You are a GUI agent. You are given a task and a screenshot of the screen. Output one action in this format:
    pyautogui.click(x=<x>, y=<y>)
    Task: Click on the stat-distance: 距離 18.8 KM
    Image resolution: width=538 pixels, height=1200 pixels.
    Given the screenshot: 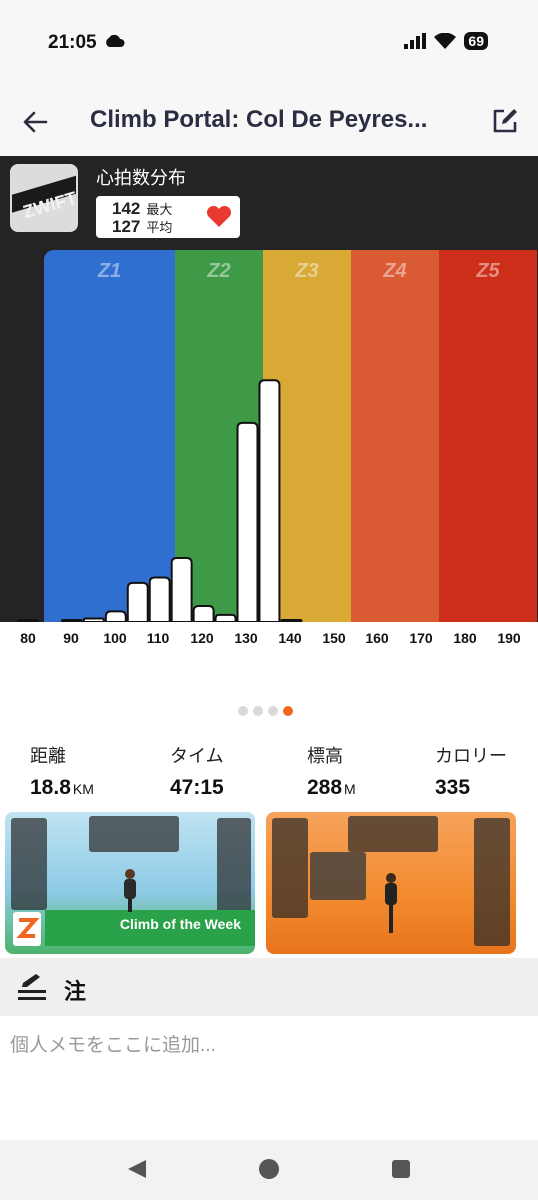 What is the action you would take?
    pyautogui.click(x=62, y=771)
    